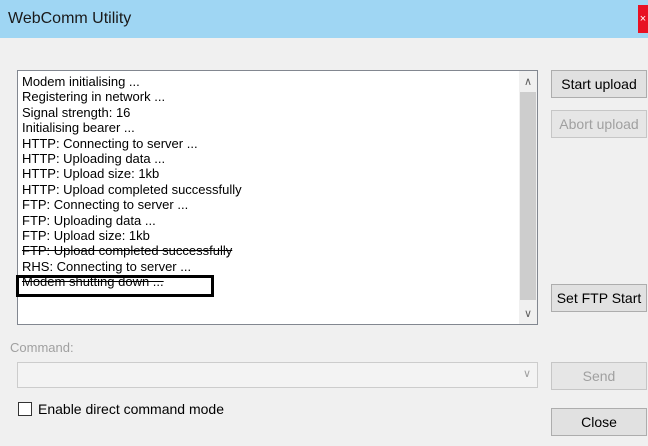 The height and width of the screenshot is (446, 648). I want to click on log-line: FTP: Upload size: 1kb, so click(86, 235).